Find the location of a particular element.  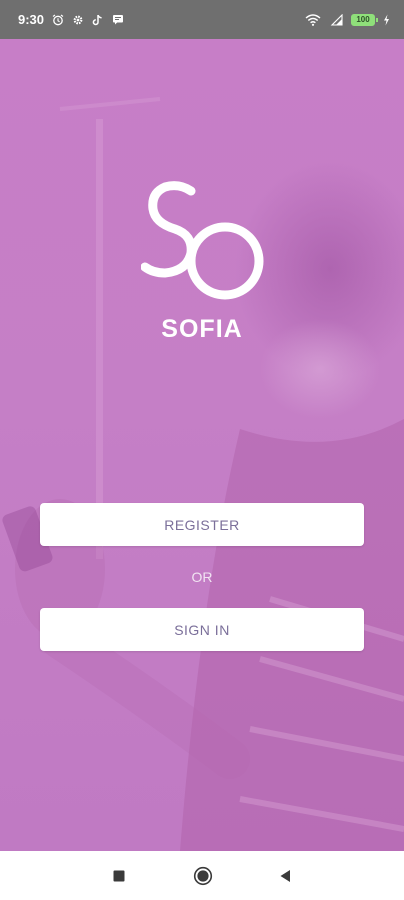

tiktok-icon is located at coordinates (97, 19).